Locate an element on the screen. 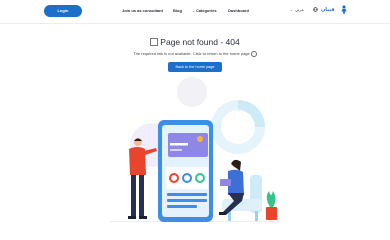 This screenshot has height=240, width=390. woman-shoe is located at coordinates (222, 213).